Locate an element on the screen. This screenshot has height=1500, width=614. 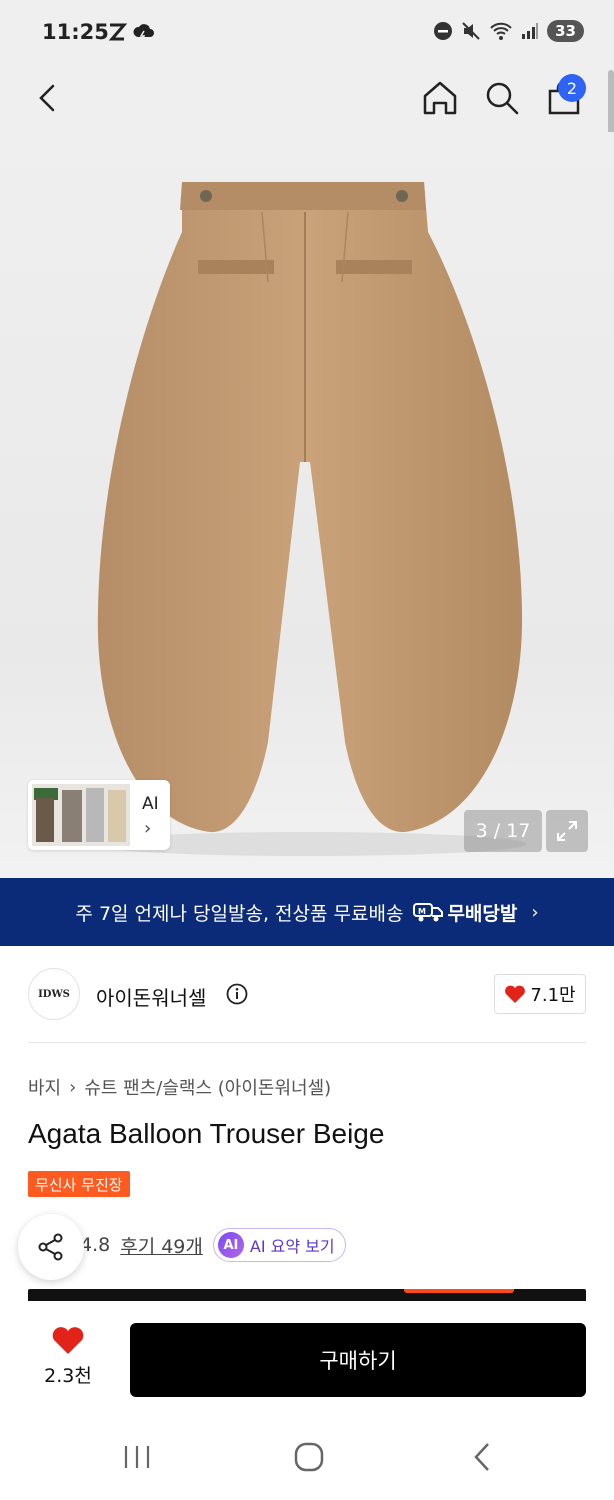
weather-icon is located at coordinates (143, 32).